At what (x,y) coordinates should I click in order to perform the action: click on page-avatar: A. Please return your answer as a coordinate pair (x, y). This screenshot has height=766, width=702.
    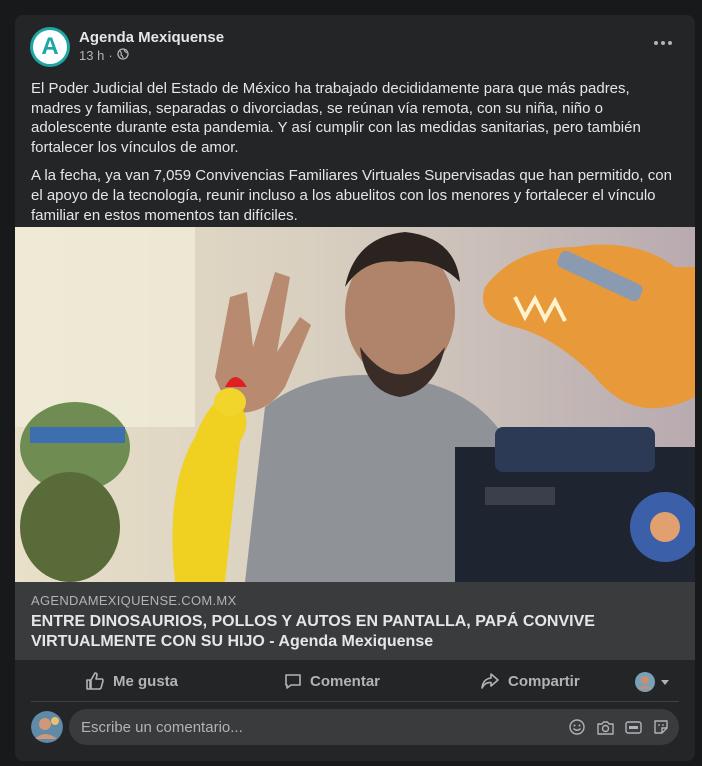
    Looking at the image, I should click on (50, 47).